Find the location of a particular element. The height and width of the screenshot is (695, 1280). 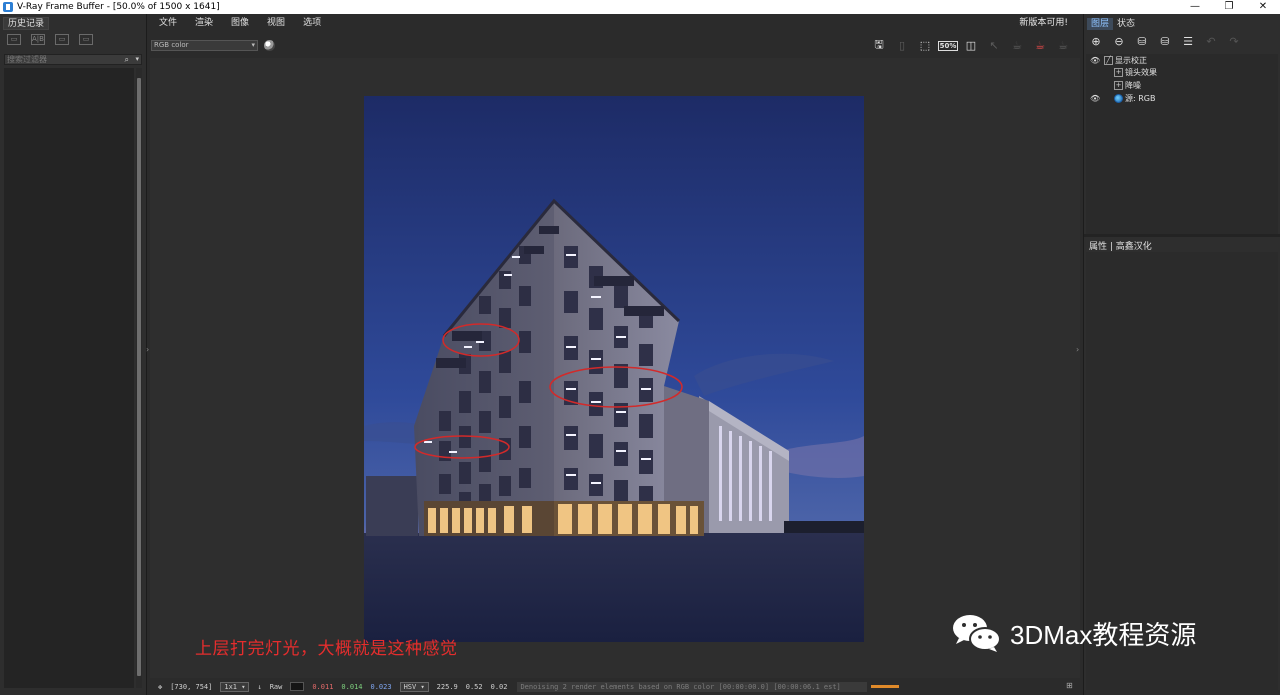

vfb-toolbar: RGB color ▾ 🖫 ▯ ⬚ 50% ◫ ↖ ☕ ☕ ☕ is located at coordinates (615, 46).